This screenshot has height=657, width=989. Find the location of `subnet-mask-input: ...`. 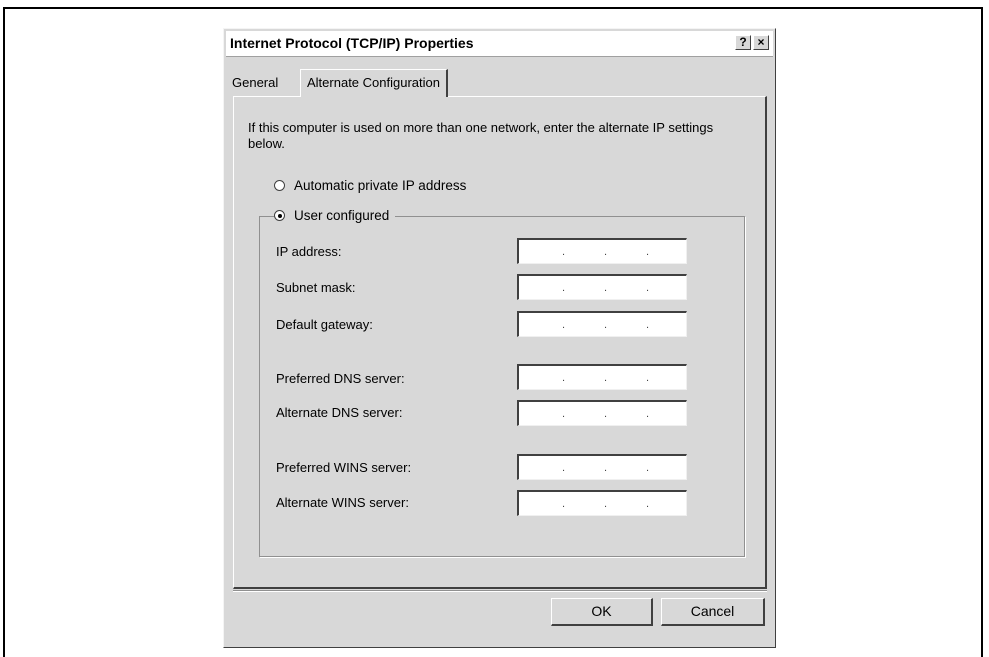

subnet-mask-input: ... is located at coordinates (602, 287).